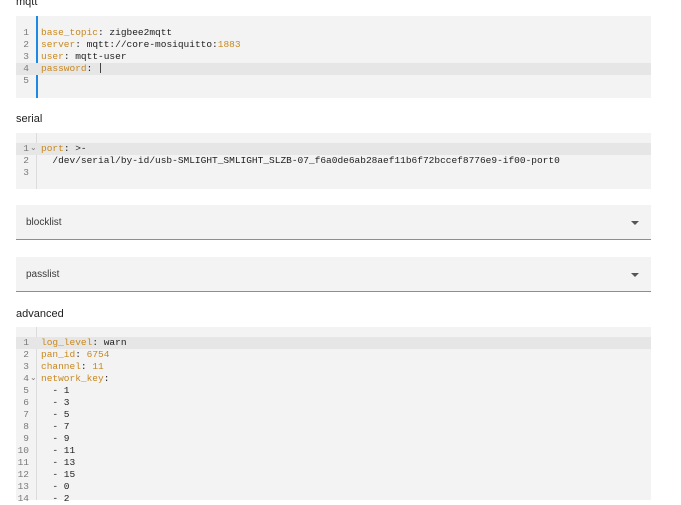 The width and height of the screenshot is (681, 505). I want to click on yaml-value: - 3, so click(55, 402).